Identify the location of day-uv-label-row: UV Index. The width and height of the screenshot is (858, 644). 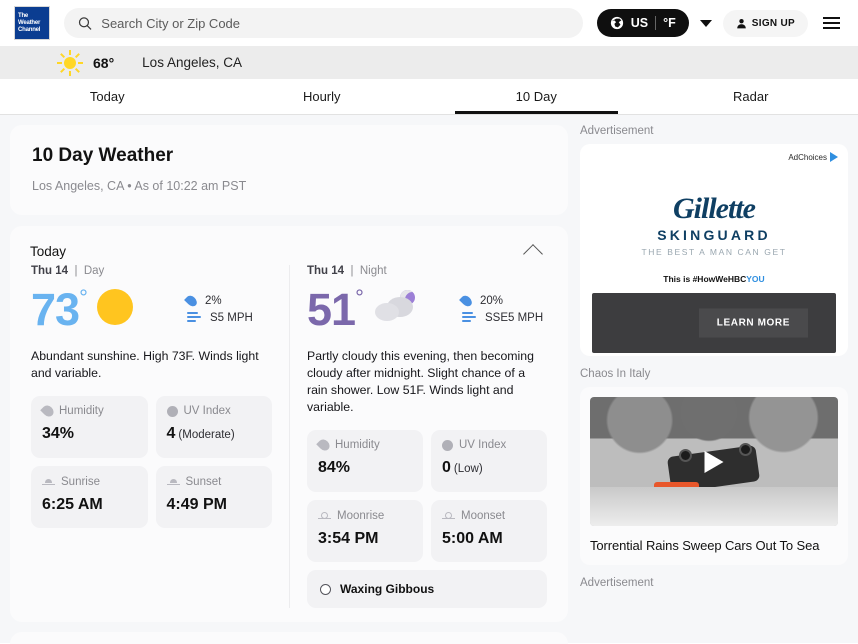
(214, 411).